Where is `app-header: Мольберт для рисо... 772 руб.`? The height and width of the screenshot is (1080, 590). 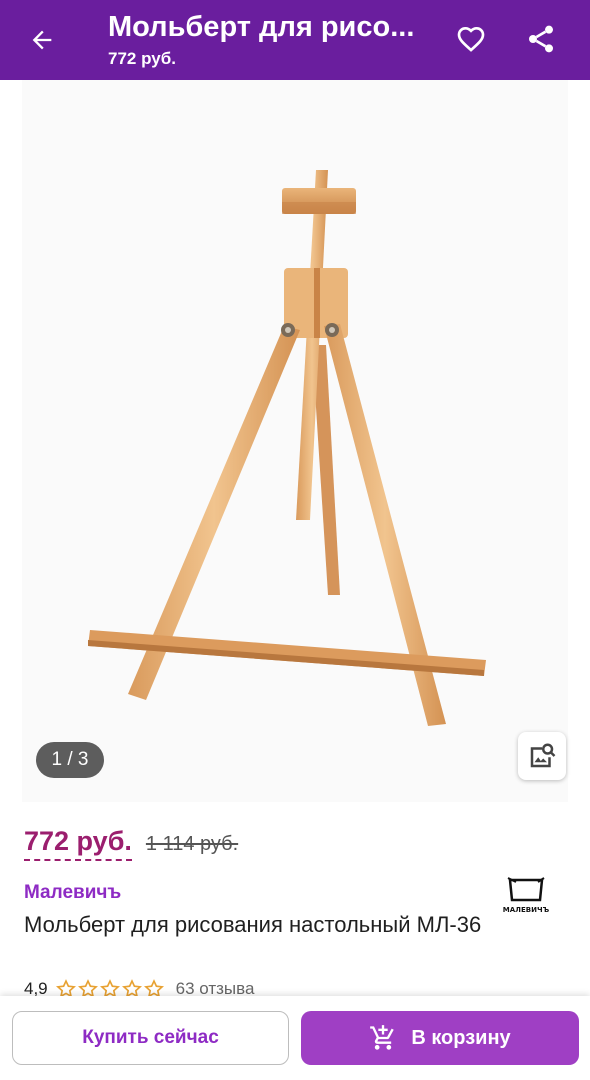 app-header: Мольберт для рисо... 772 руб. is located at coordinates (295, 40).